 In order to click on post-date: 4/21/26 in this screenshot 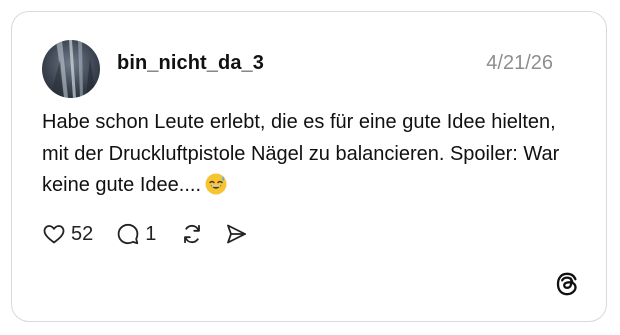, I will do `click(519, 63)`.